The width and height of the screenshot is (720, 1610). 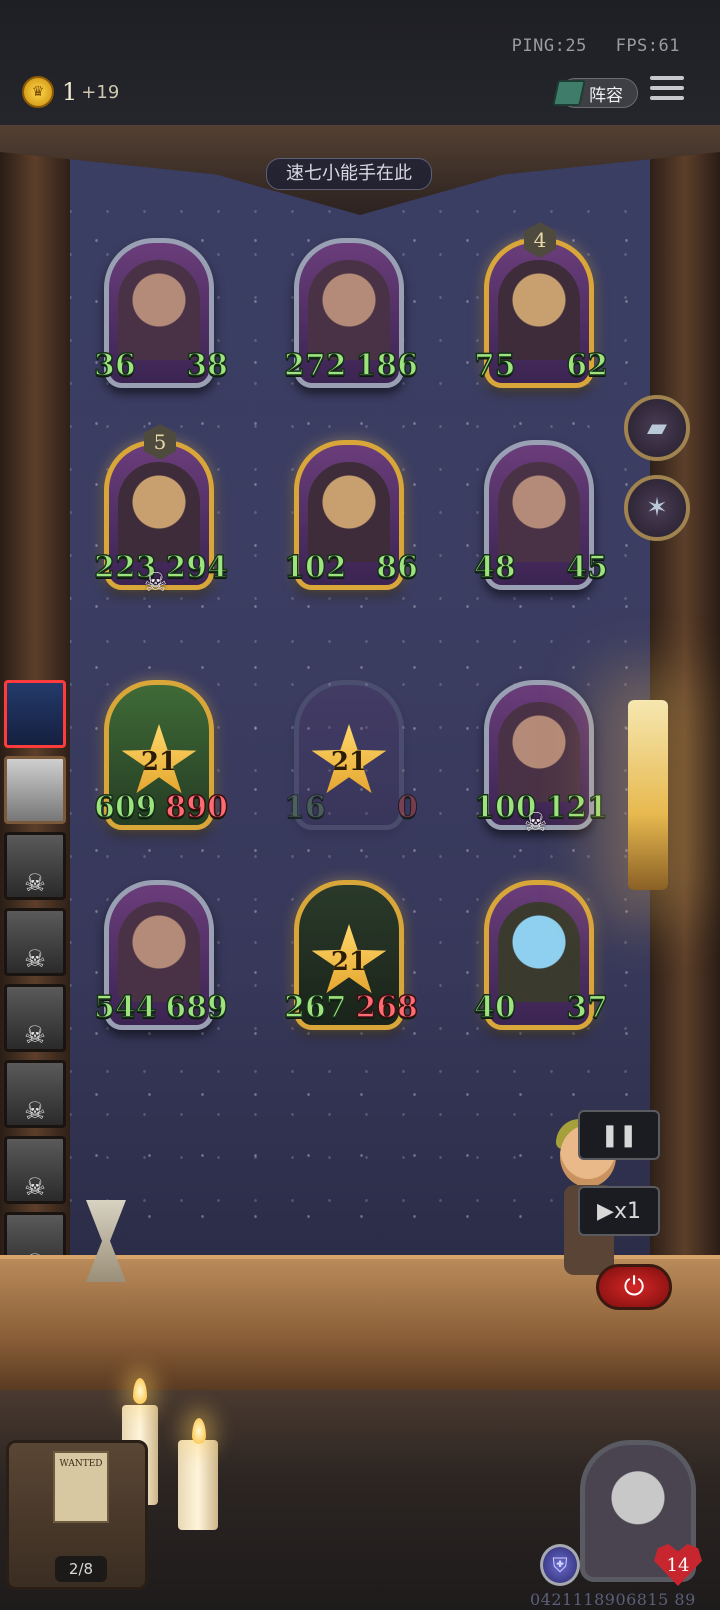 I want to click on eraser-item-button: ▰, so click(x=657, y=428).